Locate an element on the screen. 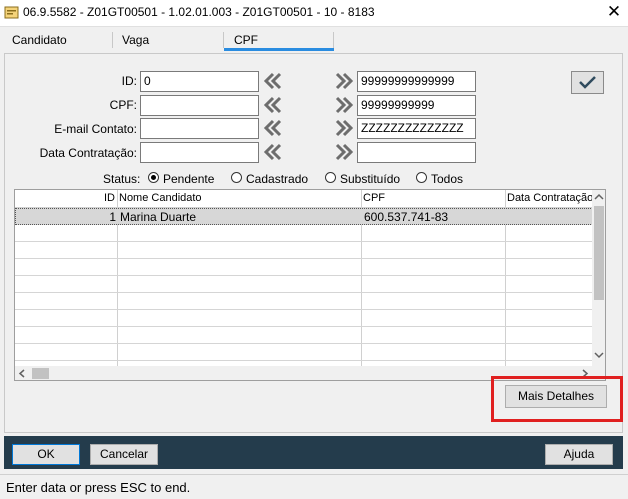 The width and height of the screenshot is (628, 499). status-text: Enter data or press ESC to end. is located at coordinates (98, 487).